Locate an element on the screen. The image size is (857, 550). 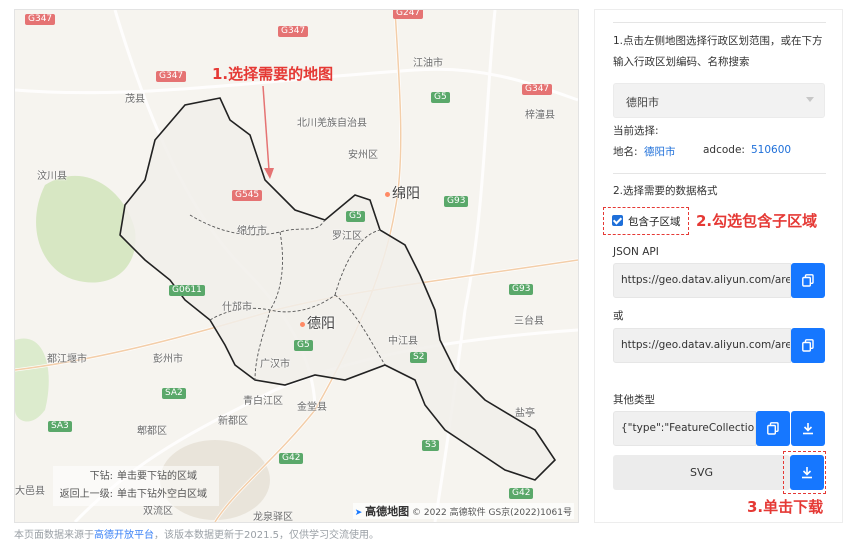
highway-badge: G545 is located at coordinates (247, 195).